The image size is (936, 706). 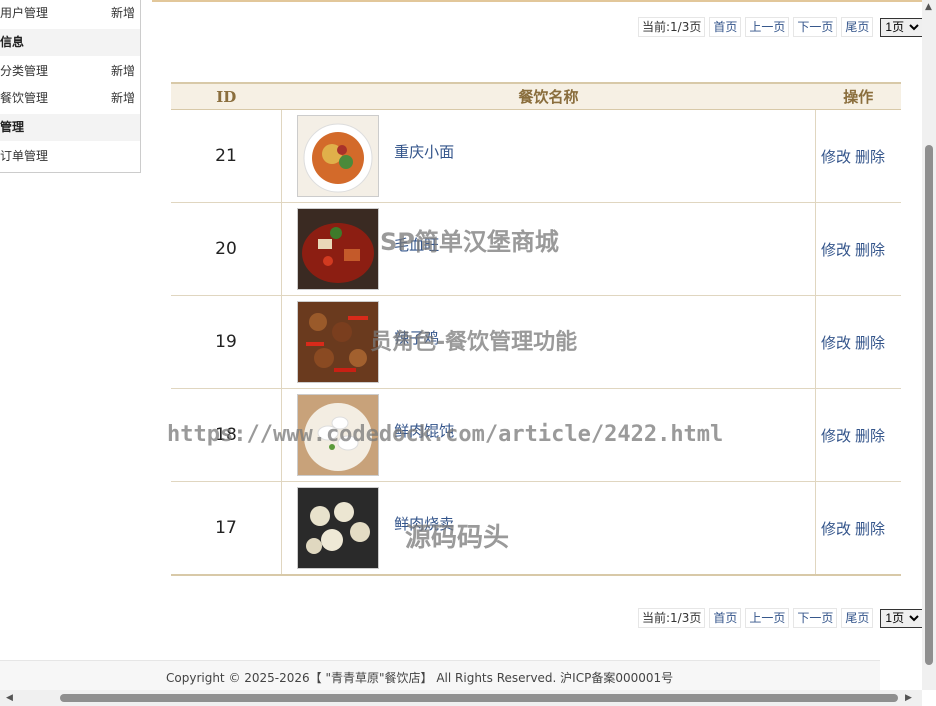 What do you see at coordinates (24, 98) in the screenshot?
I see `sidebar-item-label: 餐饮管理` at bounding box center [24, 98].